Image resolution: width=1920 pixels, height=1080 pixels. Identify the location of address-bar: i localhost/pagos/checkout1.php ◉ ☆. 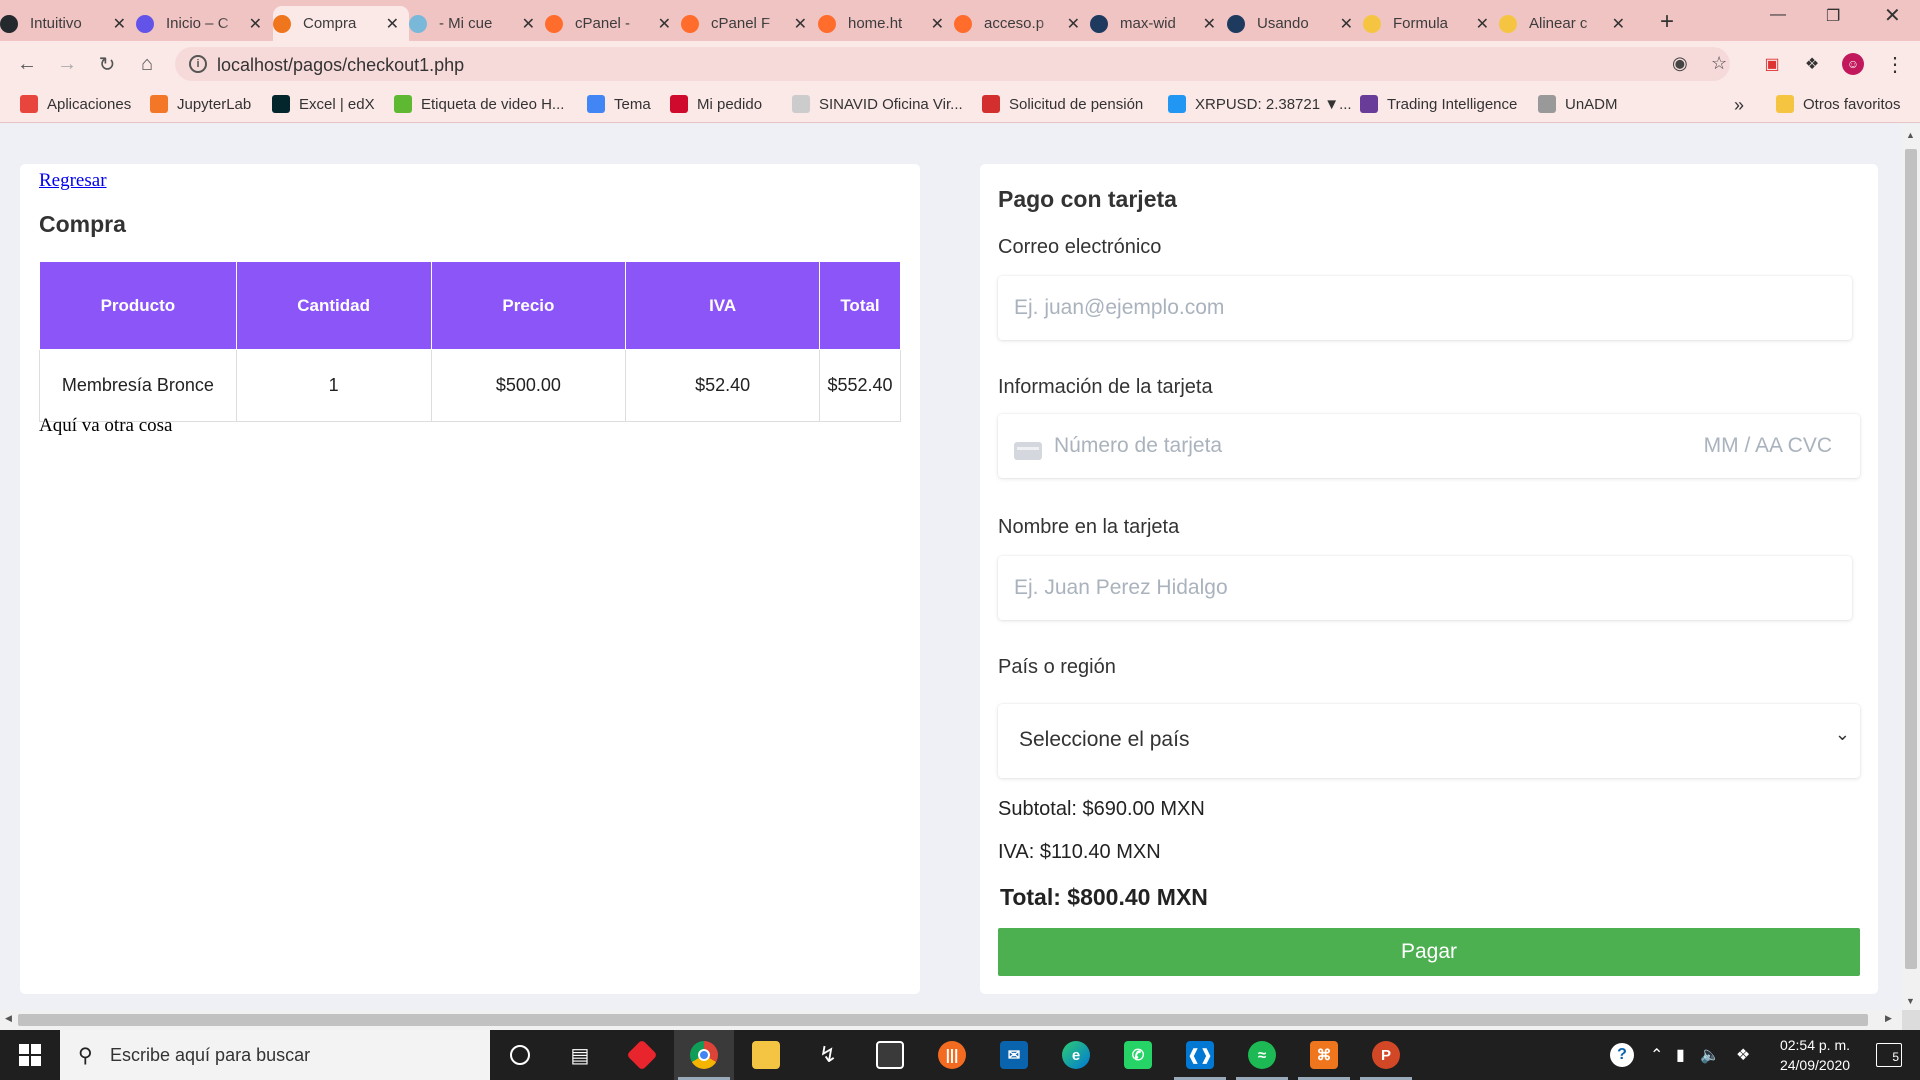
(952, 64).